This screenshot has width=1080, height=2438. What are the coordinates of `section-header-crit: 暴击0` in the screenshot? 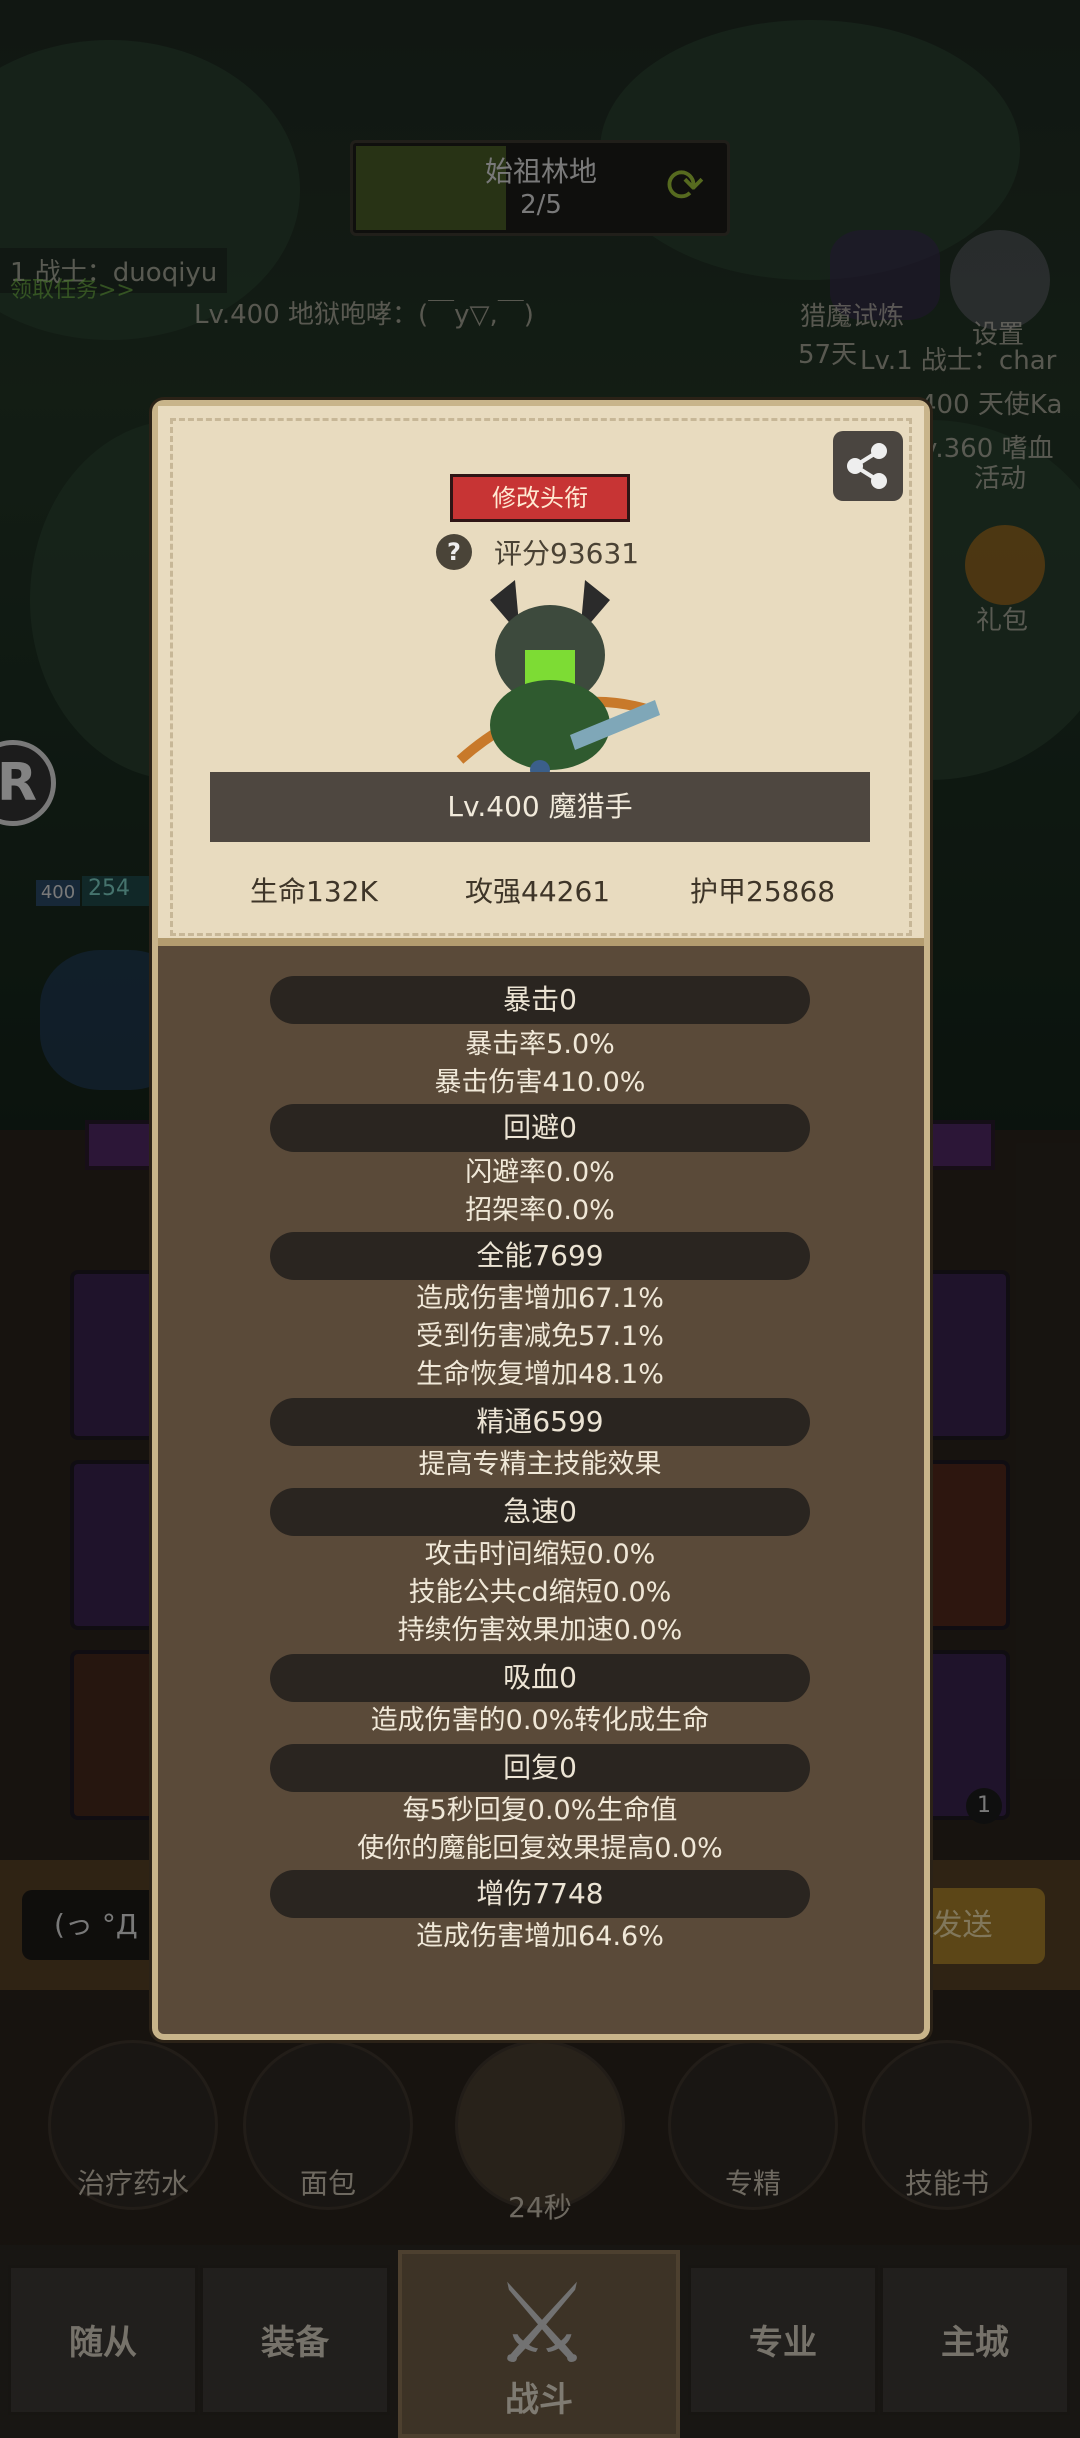 It's located at (540, 1000).